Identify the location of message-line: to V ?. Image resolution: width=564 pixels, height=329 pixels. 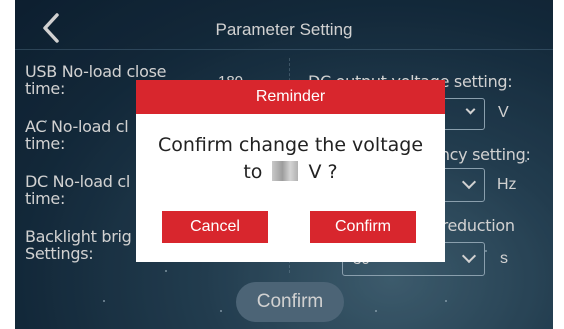
(290, 172).